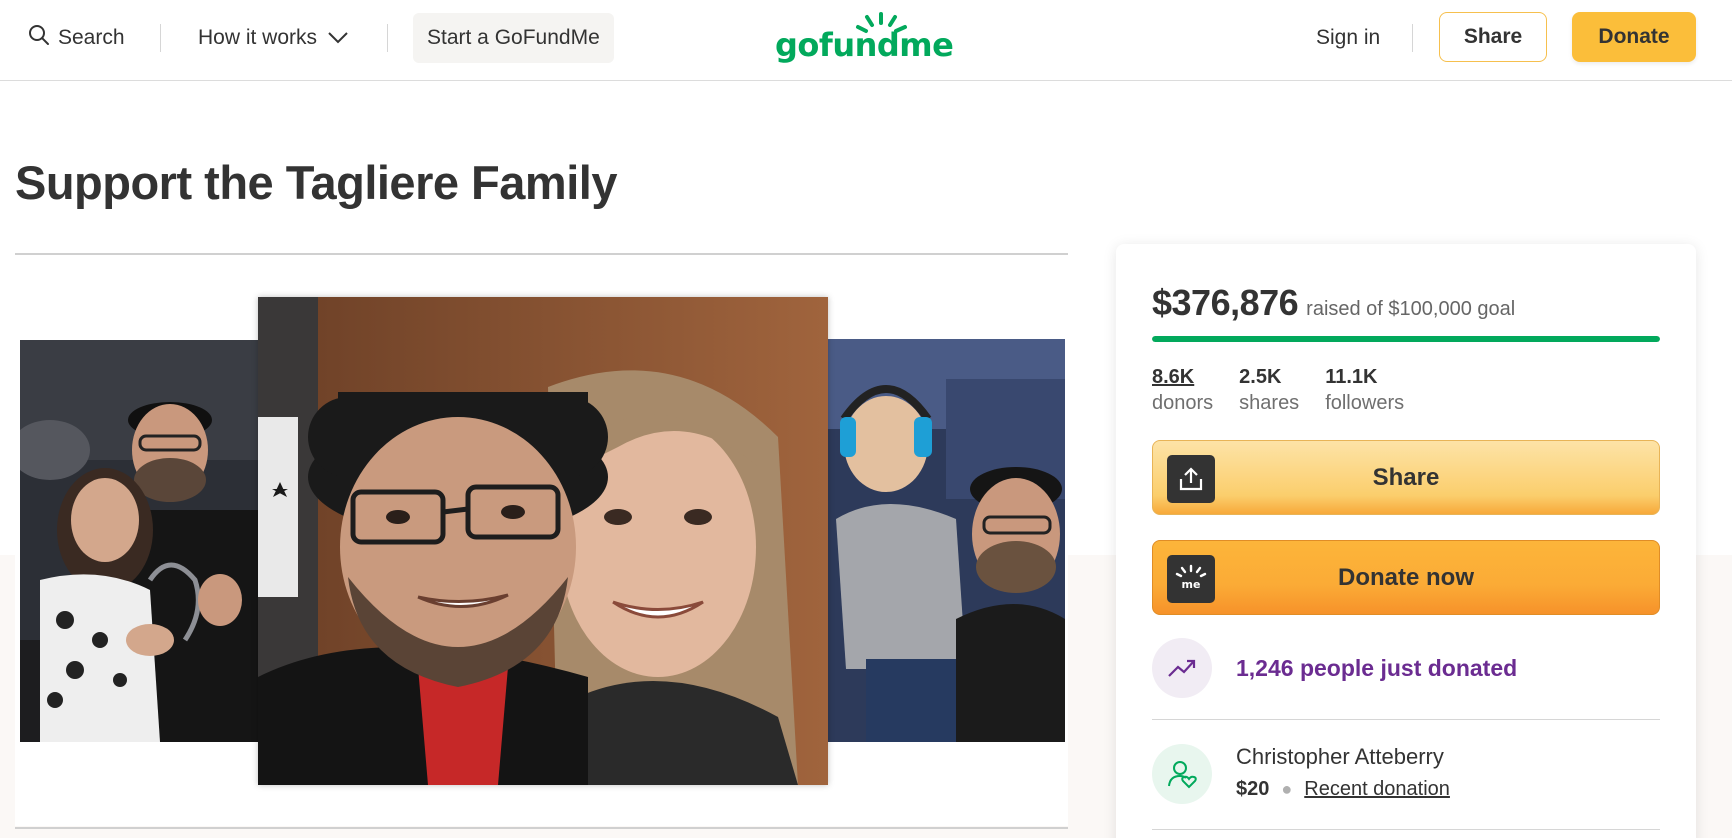  I want to click on svg-text: me, so click(1191, 584).